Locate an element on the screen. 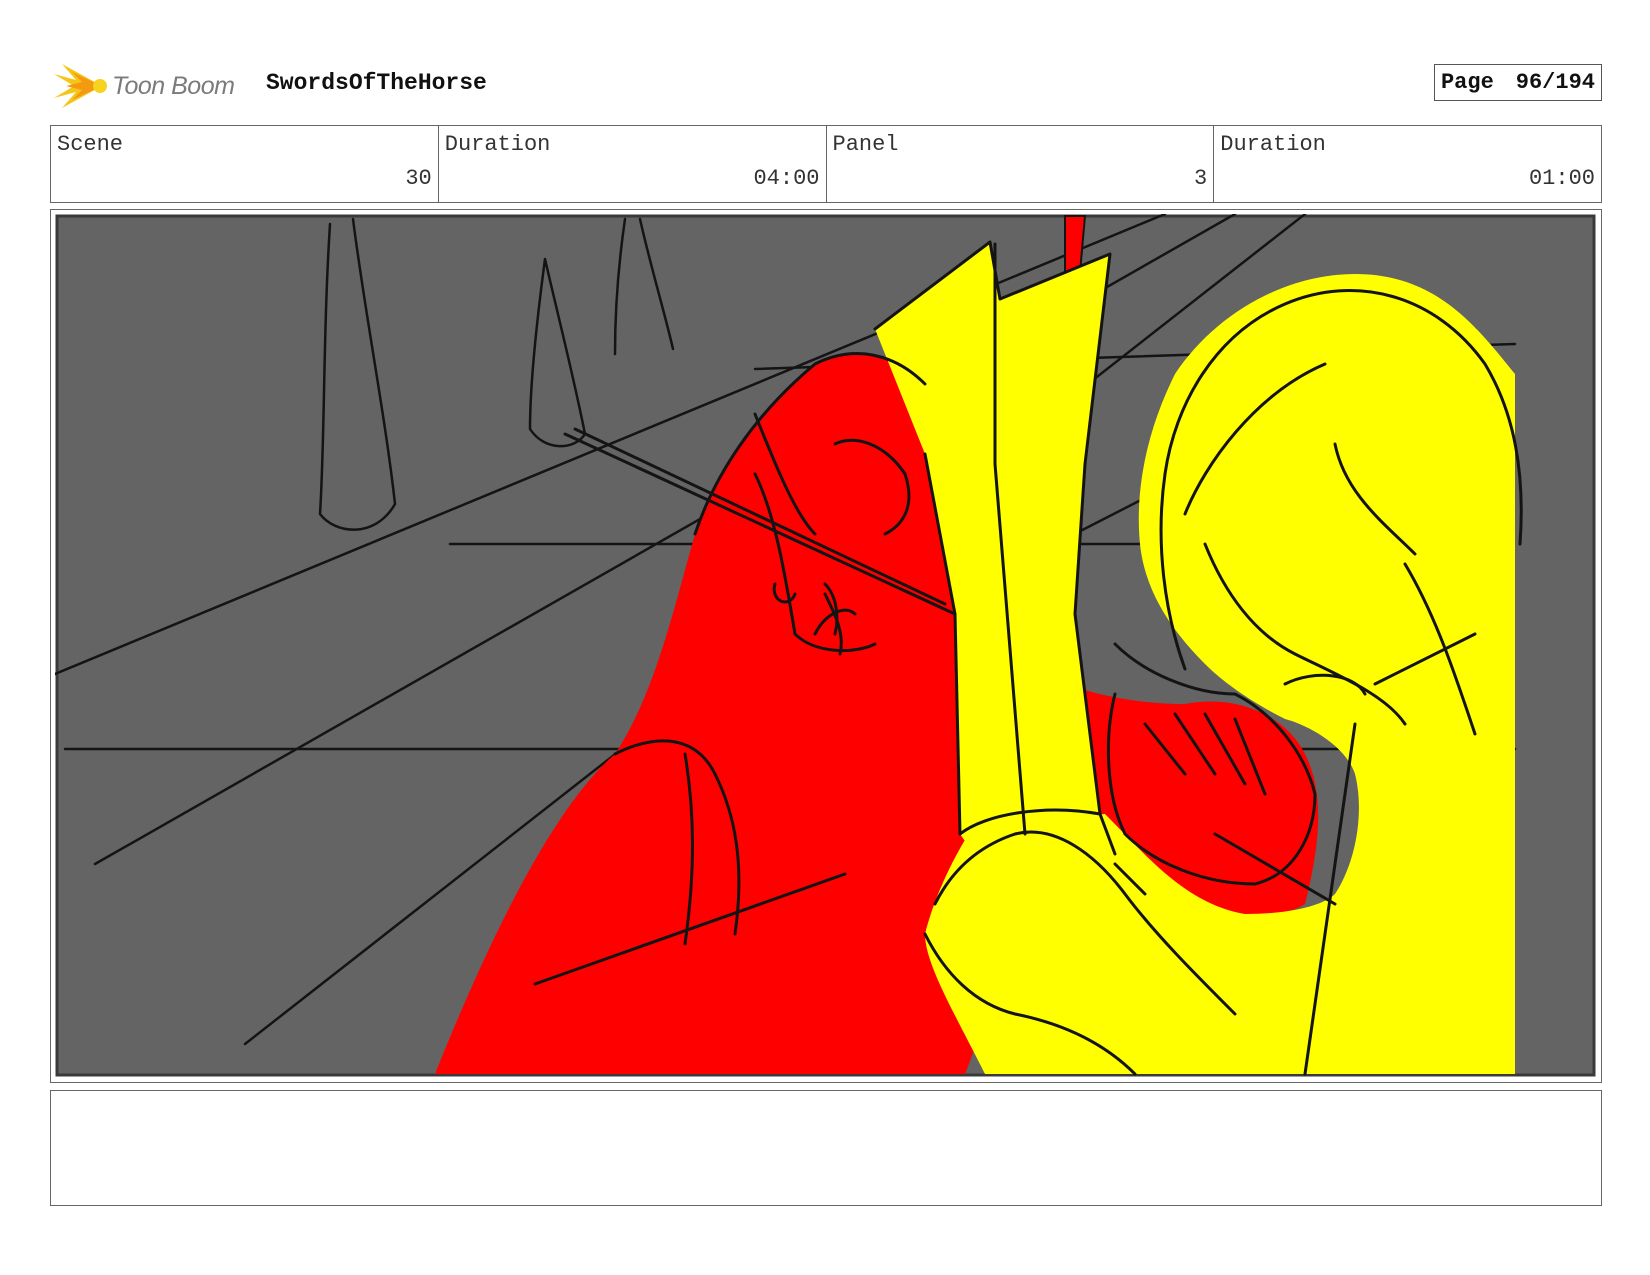 The image size is (1650, 1275). scene-value: 30 is located at coordinates (418, 178).